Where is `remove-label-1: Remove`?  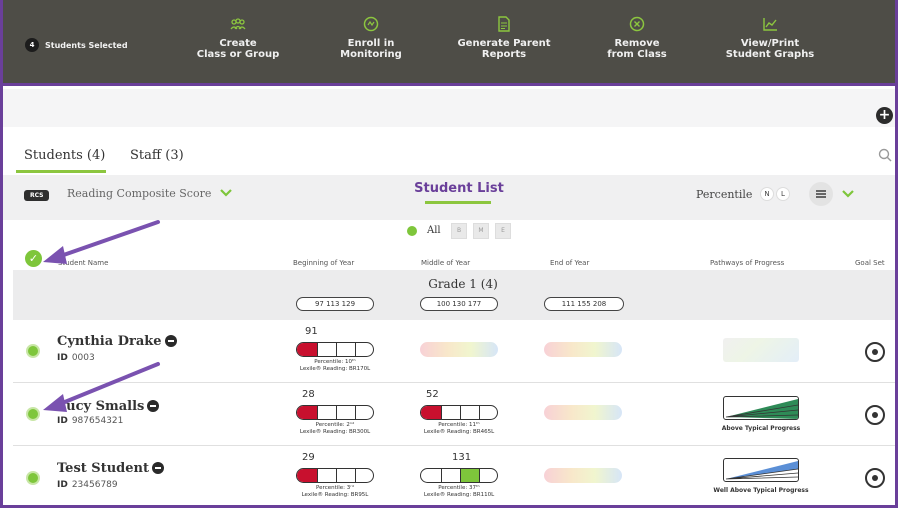 remove-label-1: Remove is located at coordinates (637, 43).